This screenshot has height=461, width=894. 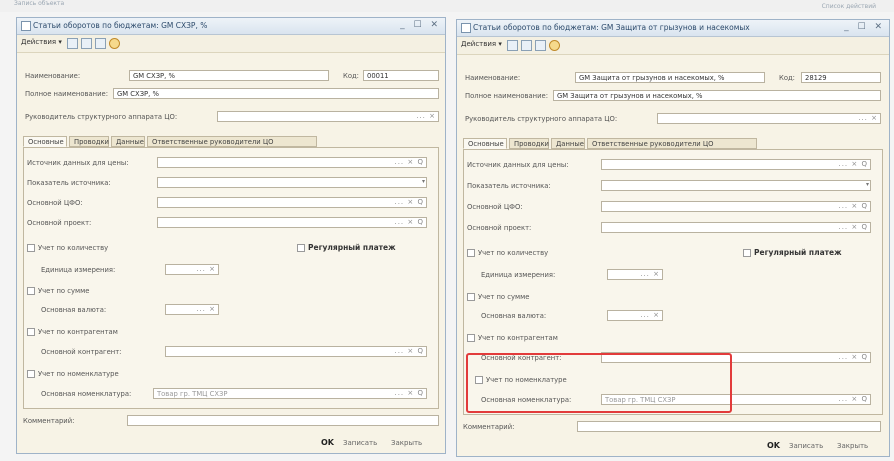 I want to click on cfo-label: Основной ЦФО:, so click(x=55, y=203).